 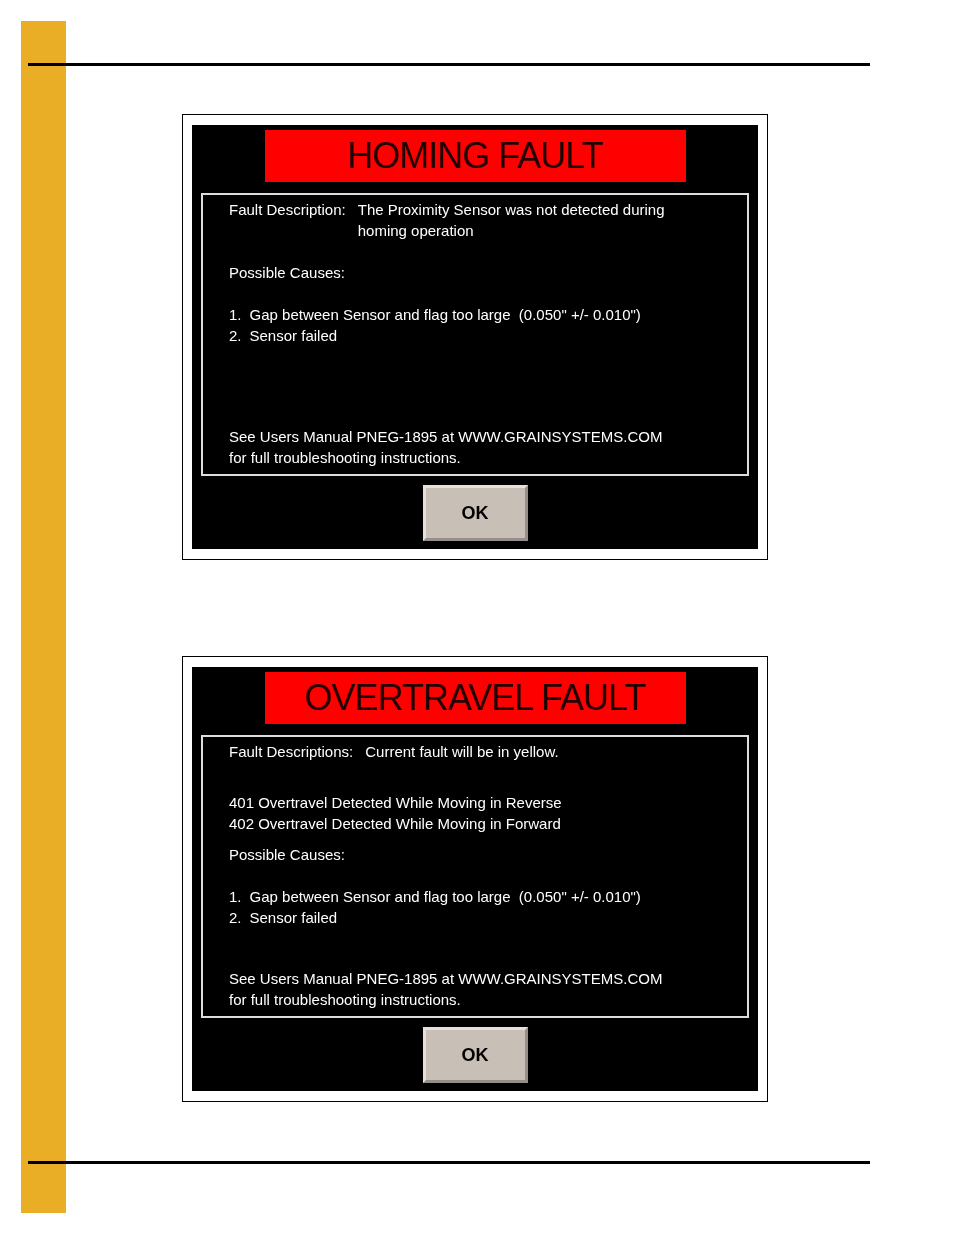 What do you see at coordinates (395, 824) in the screenshot?
I see `fault-code-line: 402 Overtravel Detected While Moving in Forward` at bounding box center [395, 824].